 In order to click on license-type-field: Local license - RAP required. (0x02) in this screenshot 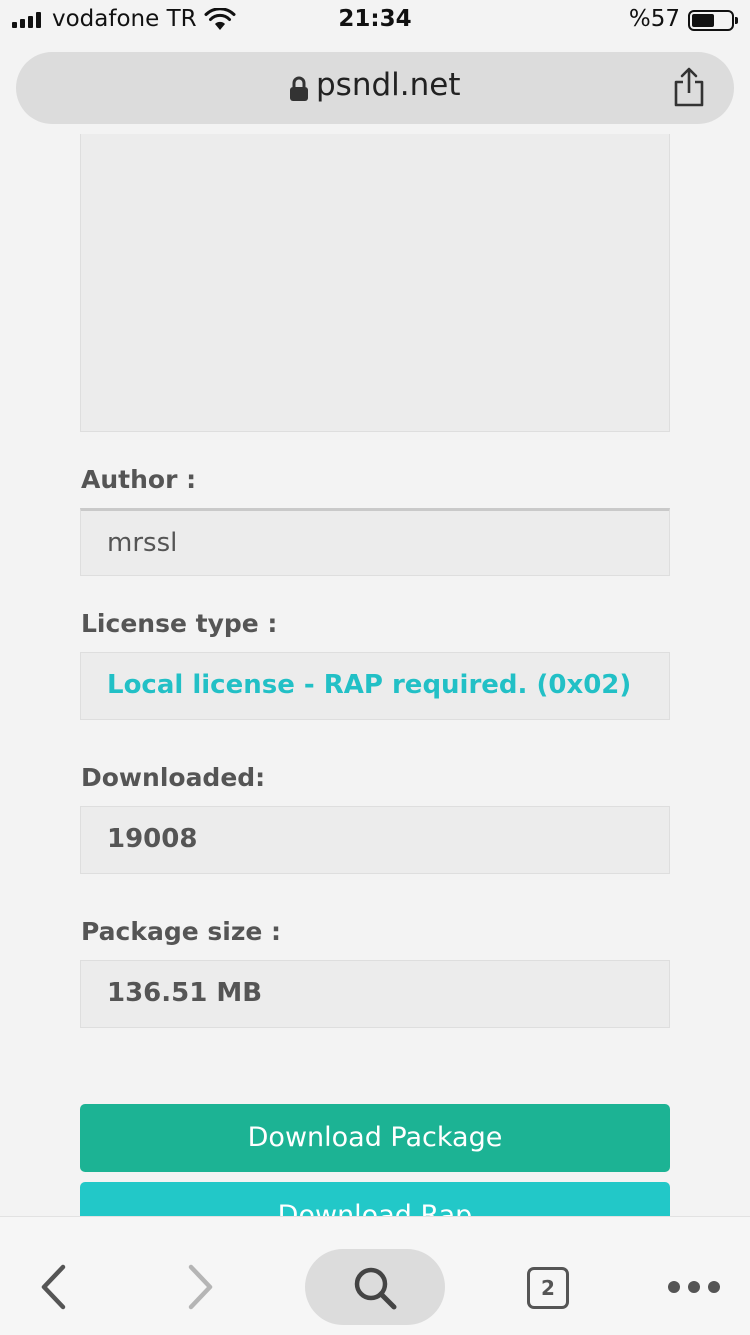, I will do `click(375, 686)`.